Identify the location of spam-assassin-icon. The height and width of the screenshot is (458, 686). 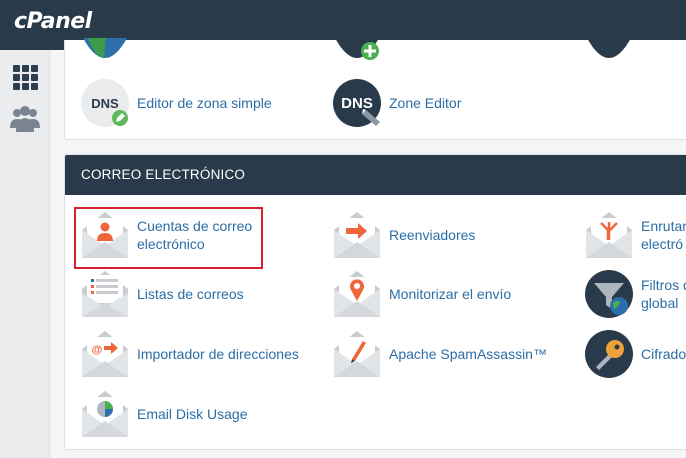
(357, 354).